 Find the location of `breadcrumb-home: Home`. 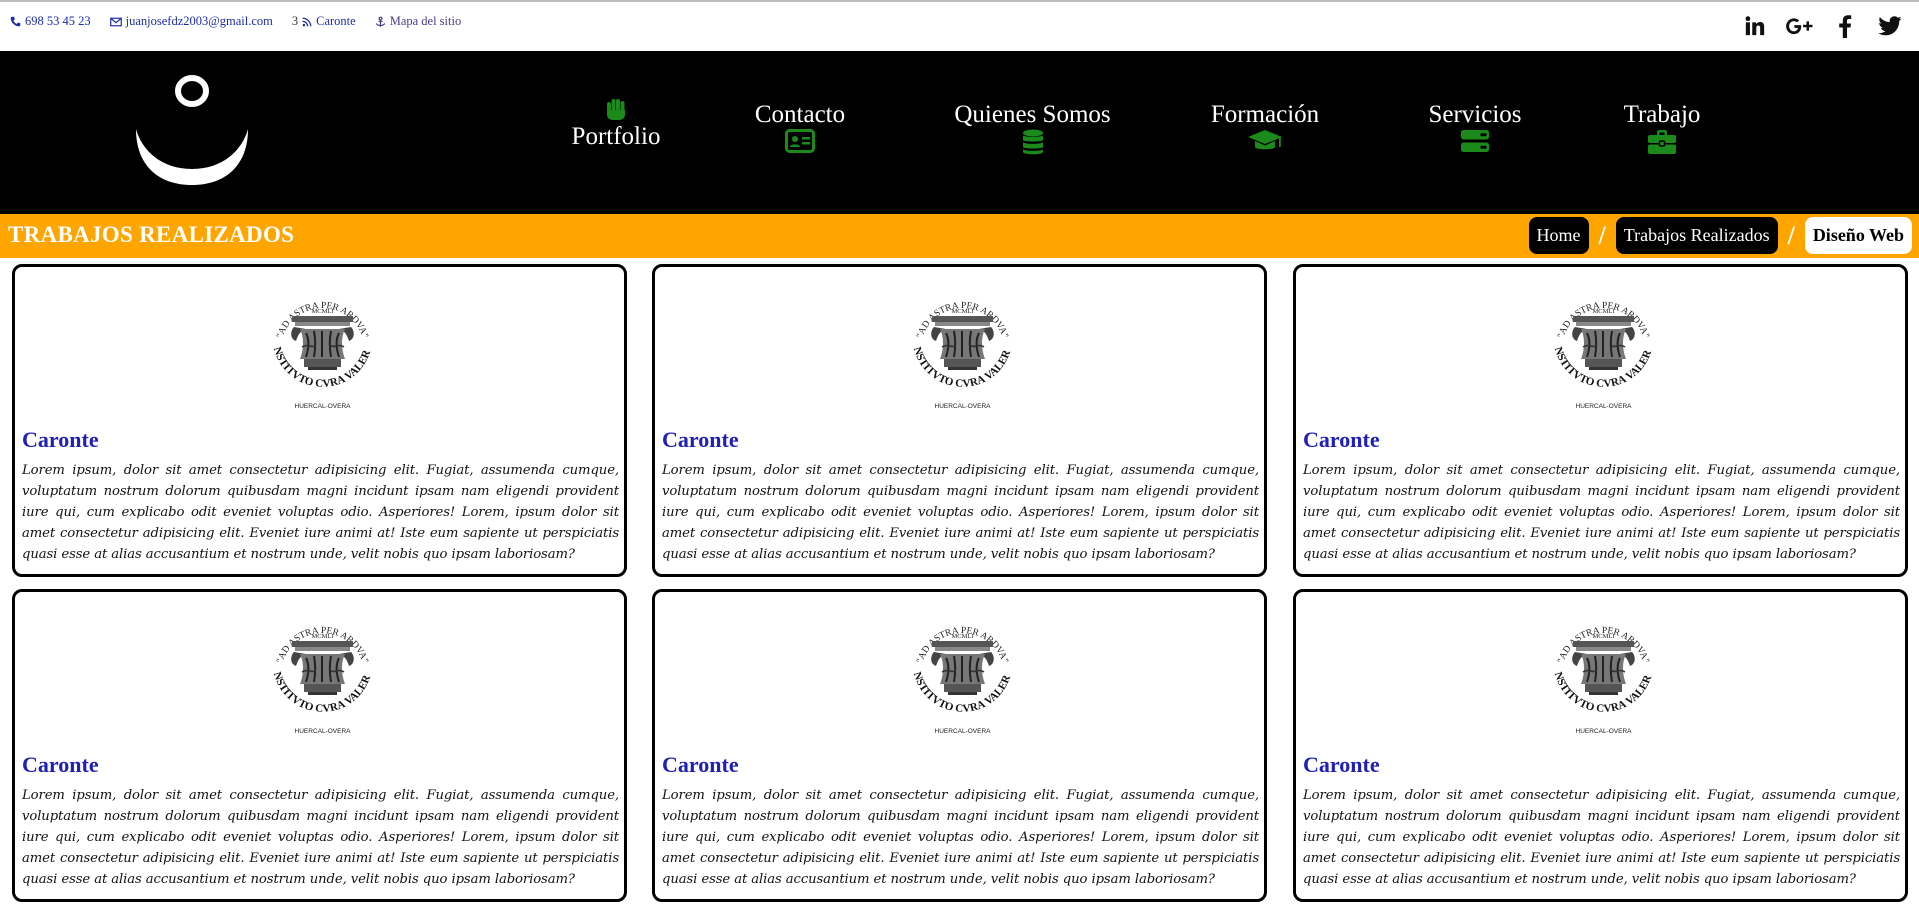

breadcrumb-home: Home is located at coordinates (1558, 235).